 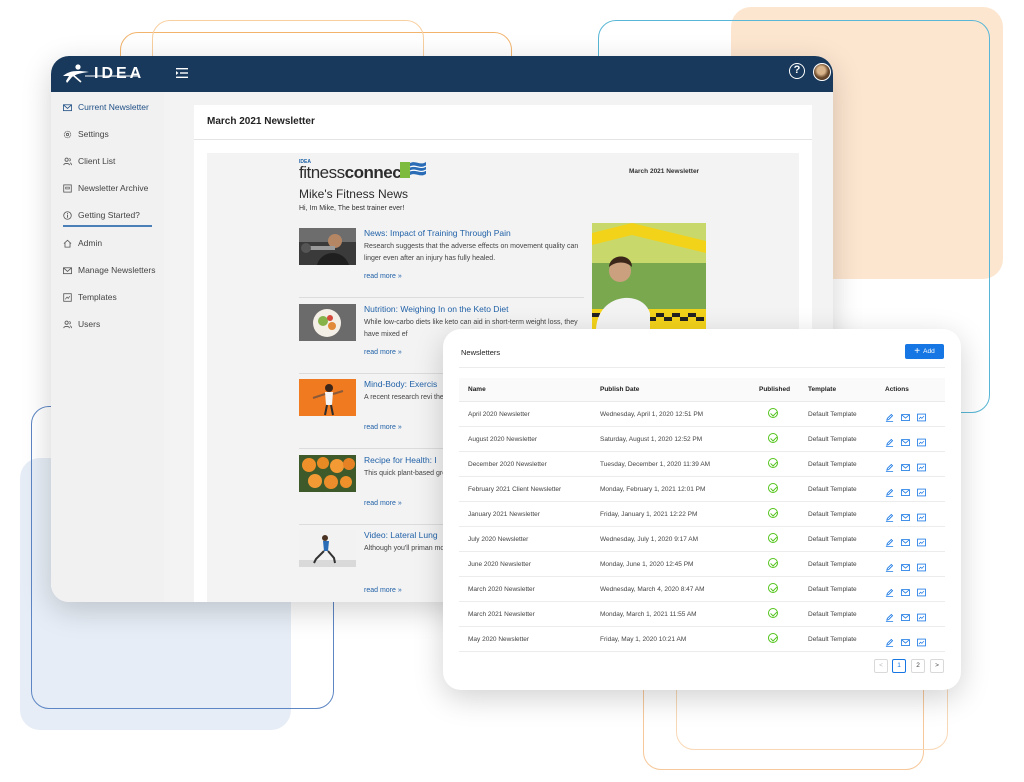 What do you see at coordinates (93, 134) in the screenshot?
I see `sidebar-item-label: Settings` at bounding box center [93, 134].